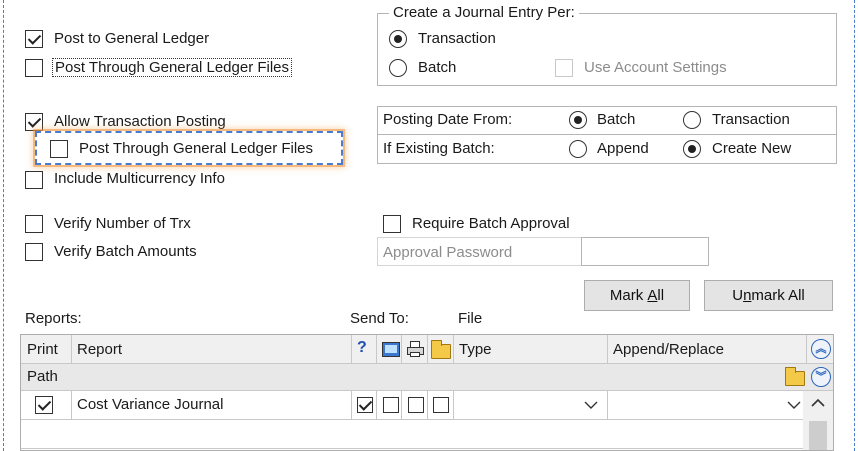 The width and height of the screenshot is (858, 451). What do you see at coordinates (778, 295) in the screenshot?
I see `unmark-all-label-b: mark All` at bounding box center [778, 295].